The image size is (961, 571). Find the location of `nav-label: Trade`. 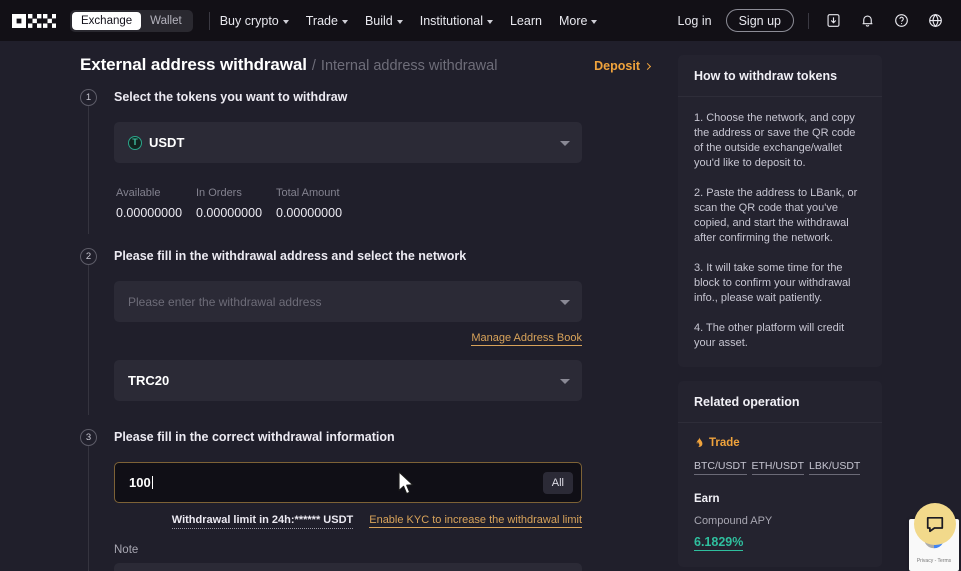

nav-label: Trade is located at coordinates (321, 20).